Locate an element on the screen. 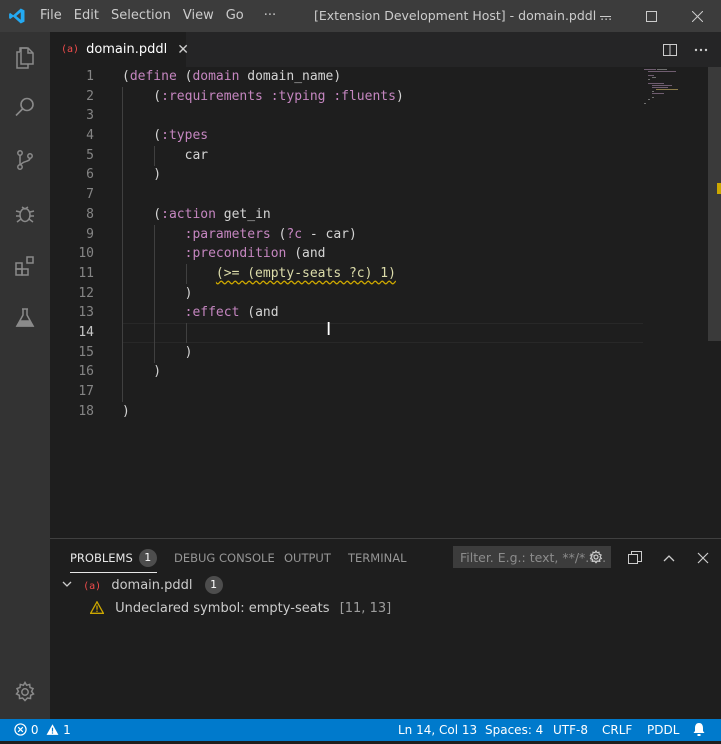 This screenshot has width=721, height=744. editor-tab-bar: (a) domain.pddl ✕ is located at coordinates (385, 49).